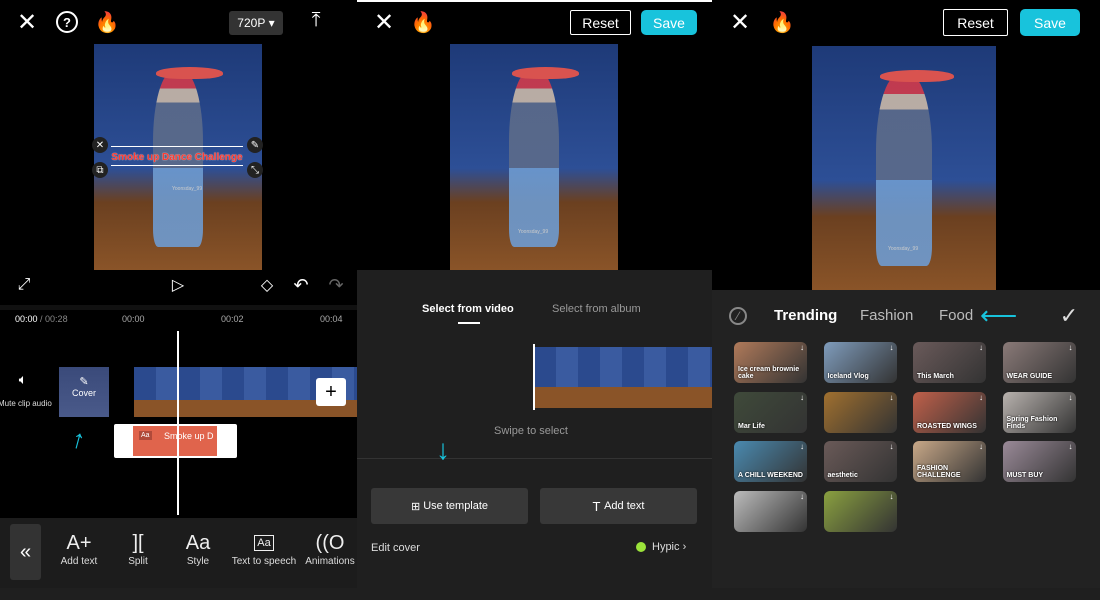  I want to click on tab-select-from-album: Select from album, so click(596, 309).